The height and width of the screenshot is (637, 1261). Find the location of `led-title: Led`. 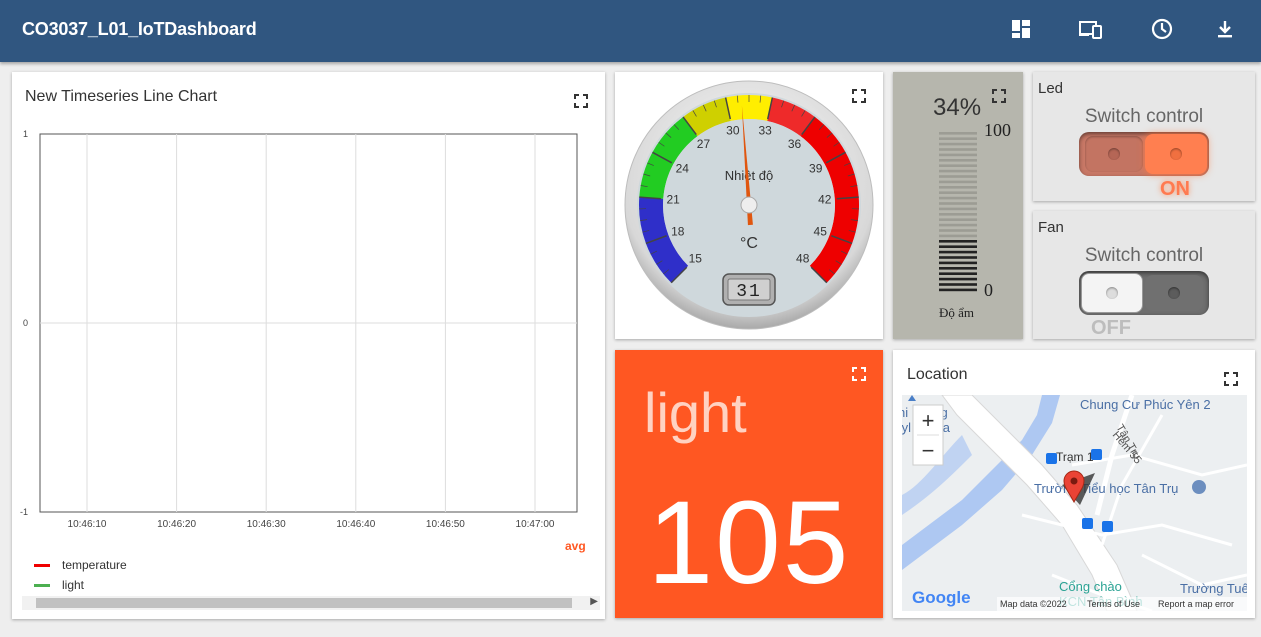

led-title: Led is located at coordinates (1051, 88).